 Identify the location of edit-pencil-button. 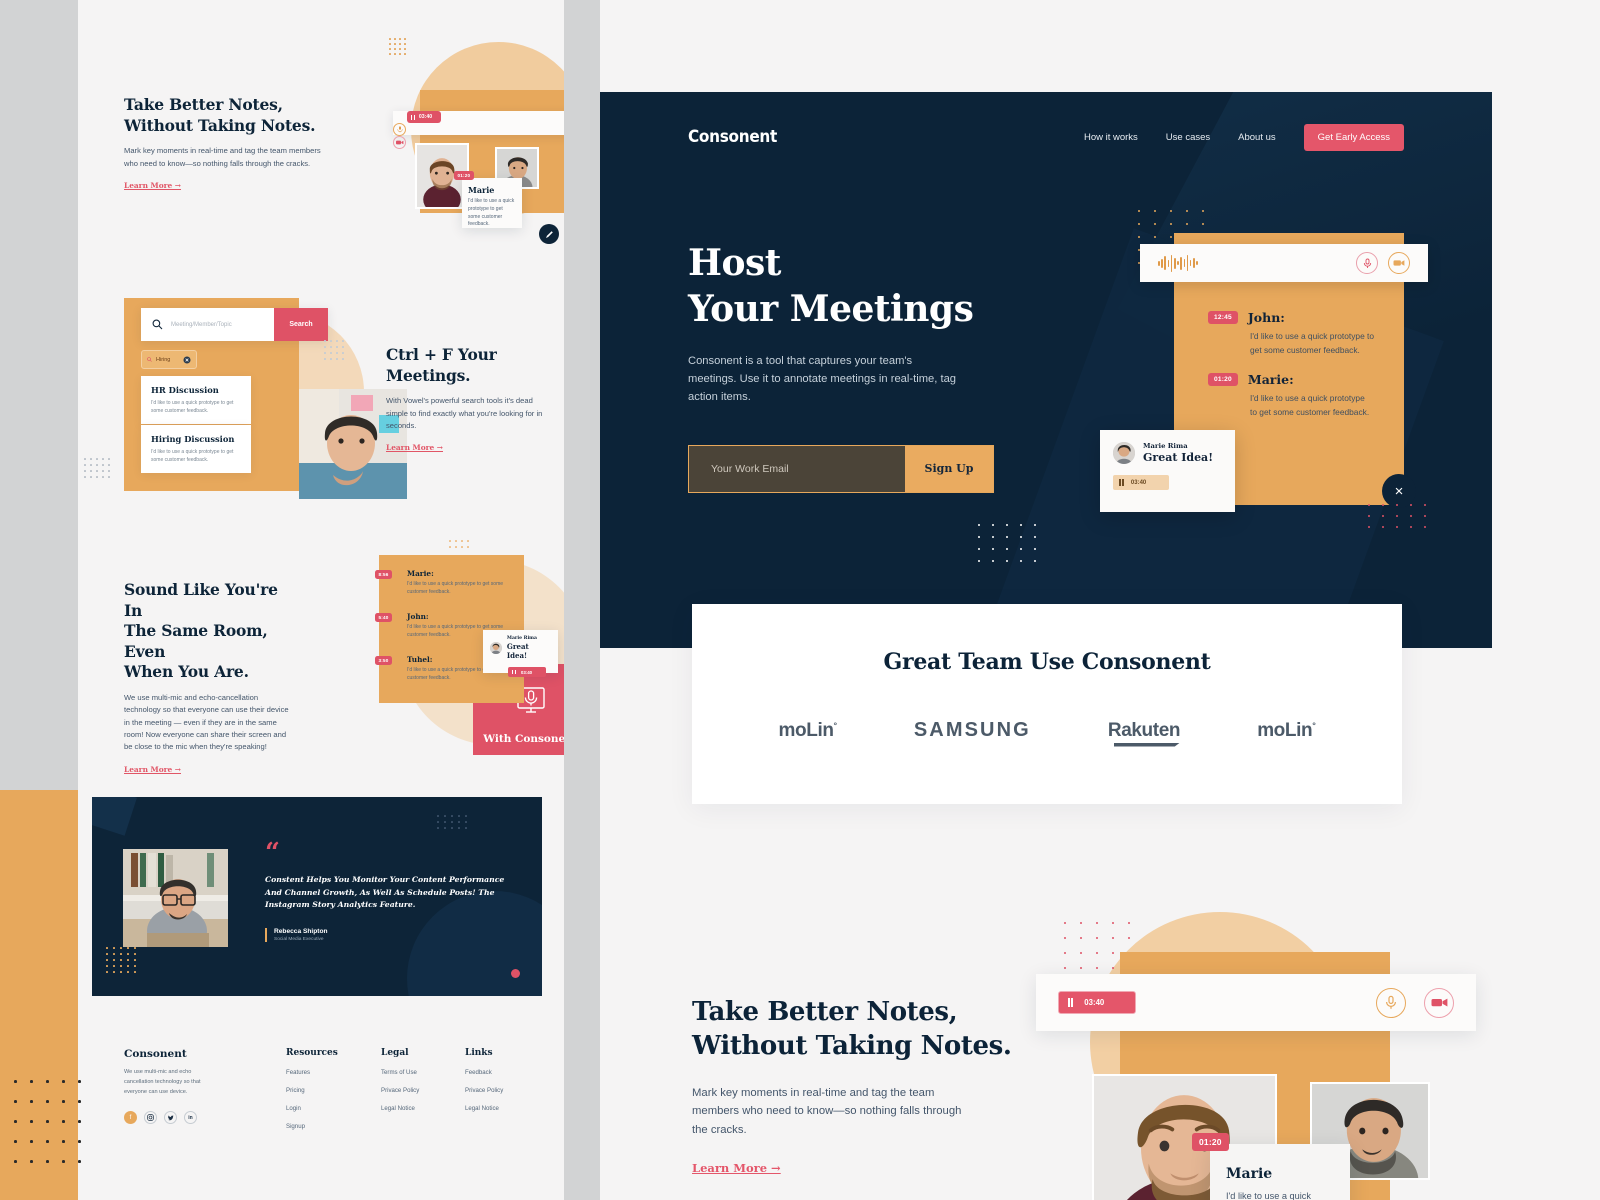
(549, 234).